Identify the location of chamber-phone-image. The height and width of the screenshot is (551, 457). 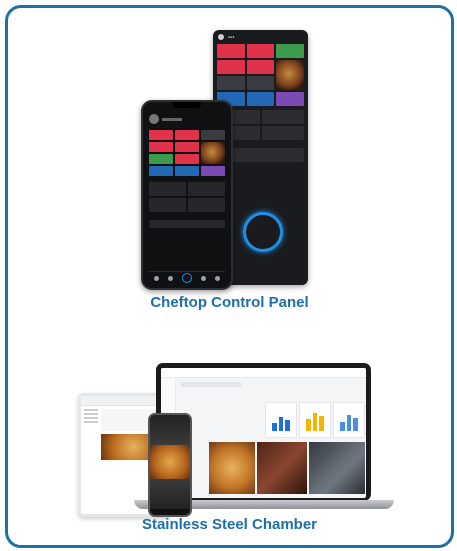
(170, 465).